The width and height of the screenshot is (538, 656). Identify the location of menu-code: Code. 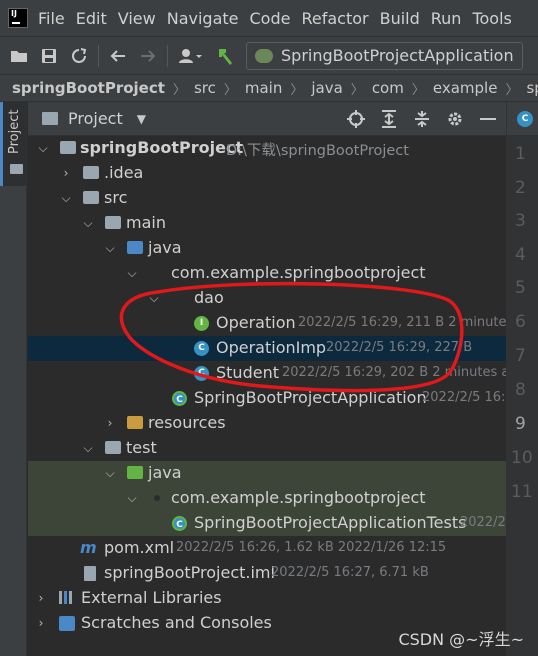
(270, 18).